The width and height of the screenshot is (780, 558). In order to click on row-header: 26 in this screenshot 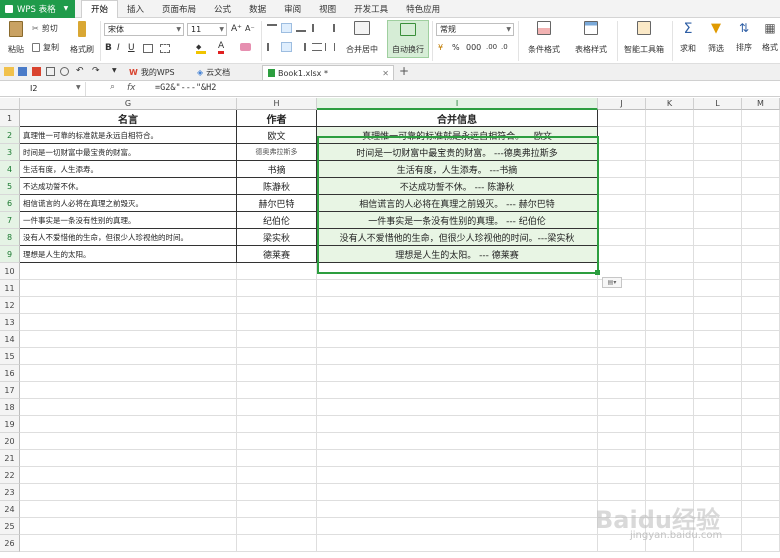, I will do `click(10, 543)`.